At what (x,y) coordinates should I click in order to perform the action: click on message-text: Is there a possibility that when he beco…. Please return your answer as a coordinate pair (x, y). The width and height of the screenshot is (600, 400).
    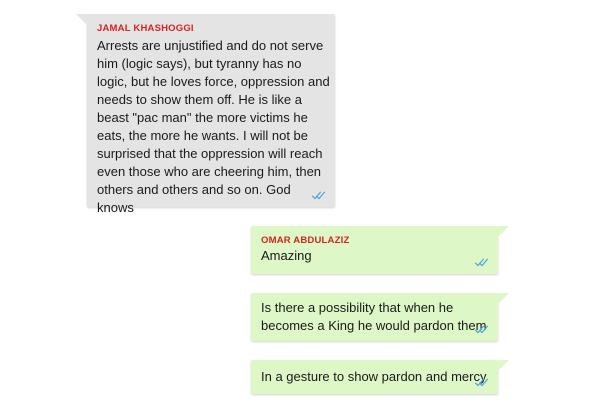
    Looking at the image, I should click on (374, 316).